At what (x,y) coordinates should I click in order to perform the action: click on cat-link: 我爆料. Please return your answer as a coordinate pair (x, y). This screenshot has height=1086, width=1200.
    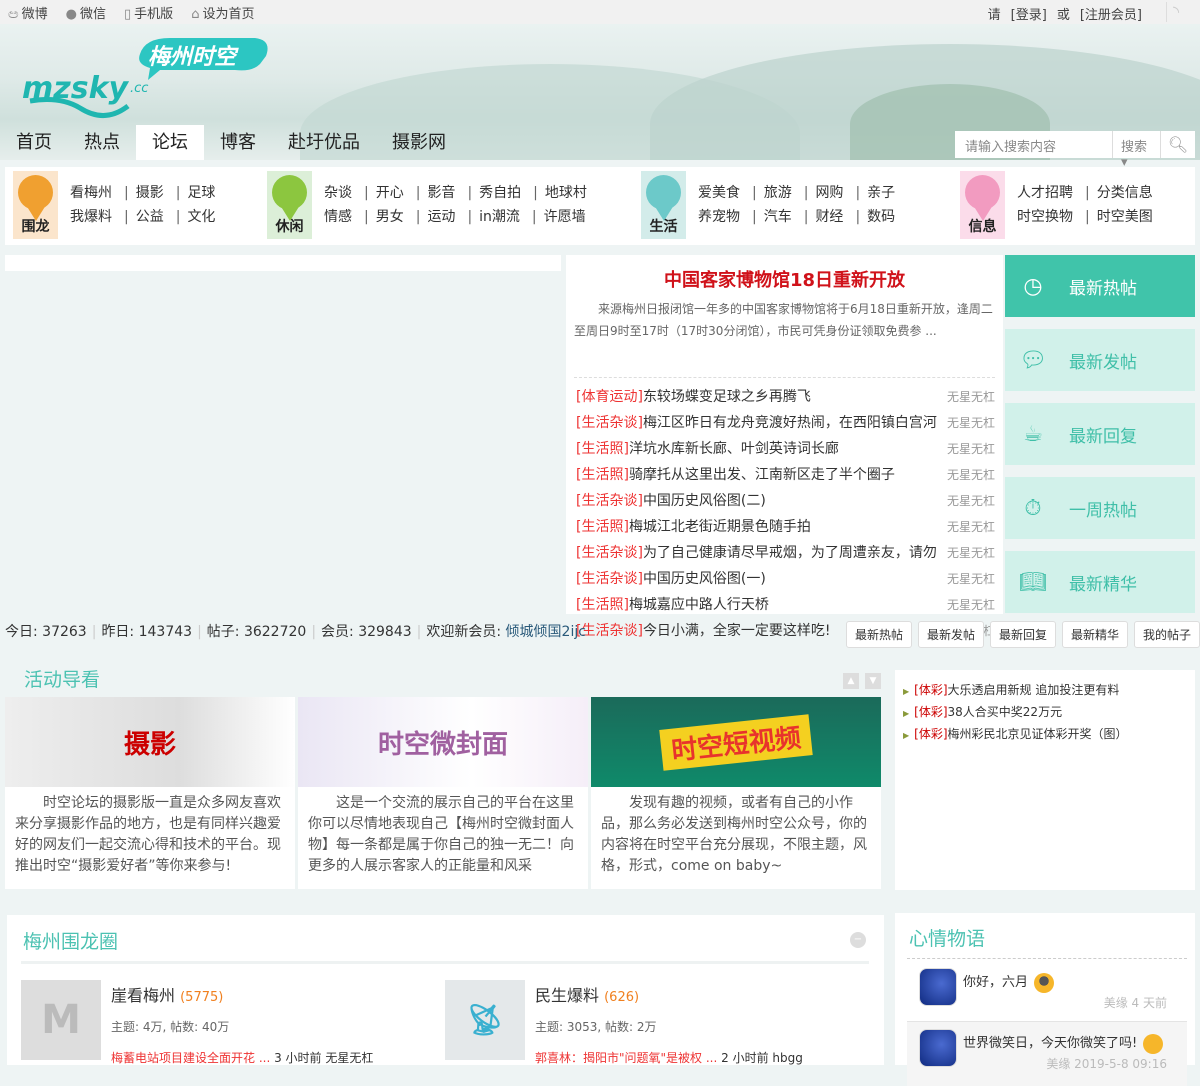
    Looking at the image, I should click on (91, 217).